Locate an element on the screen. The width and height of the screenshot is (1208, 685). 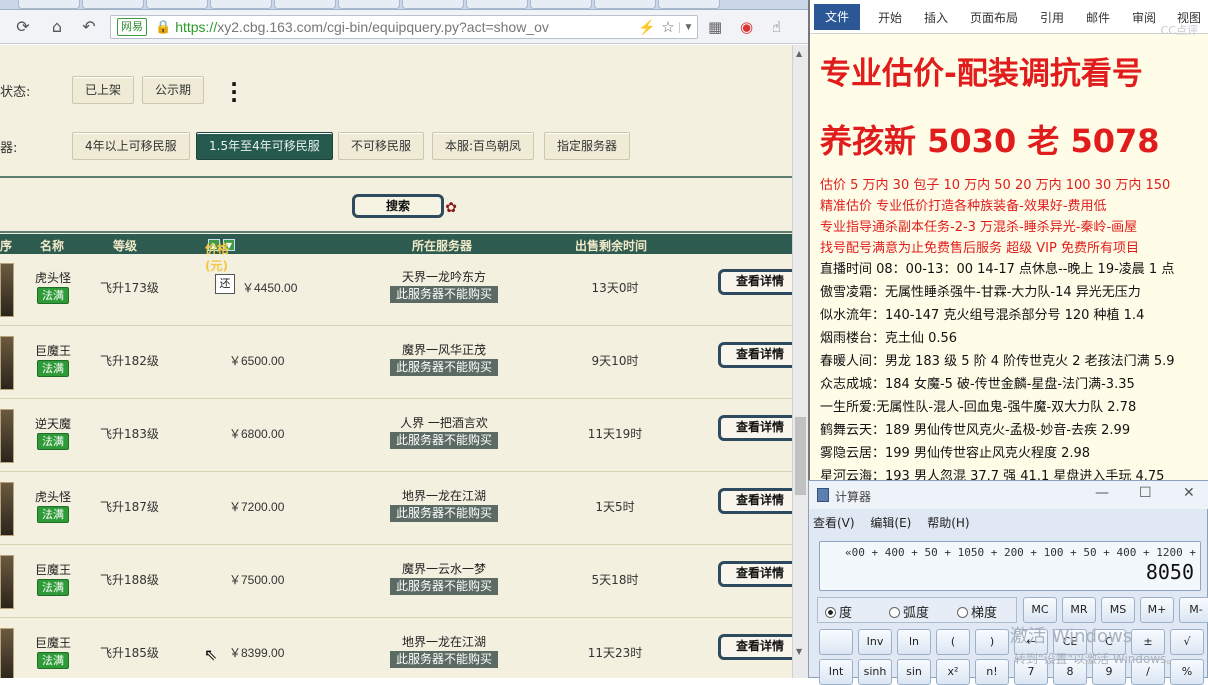
calculator-key: n! is located at coordinates (992, 672).